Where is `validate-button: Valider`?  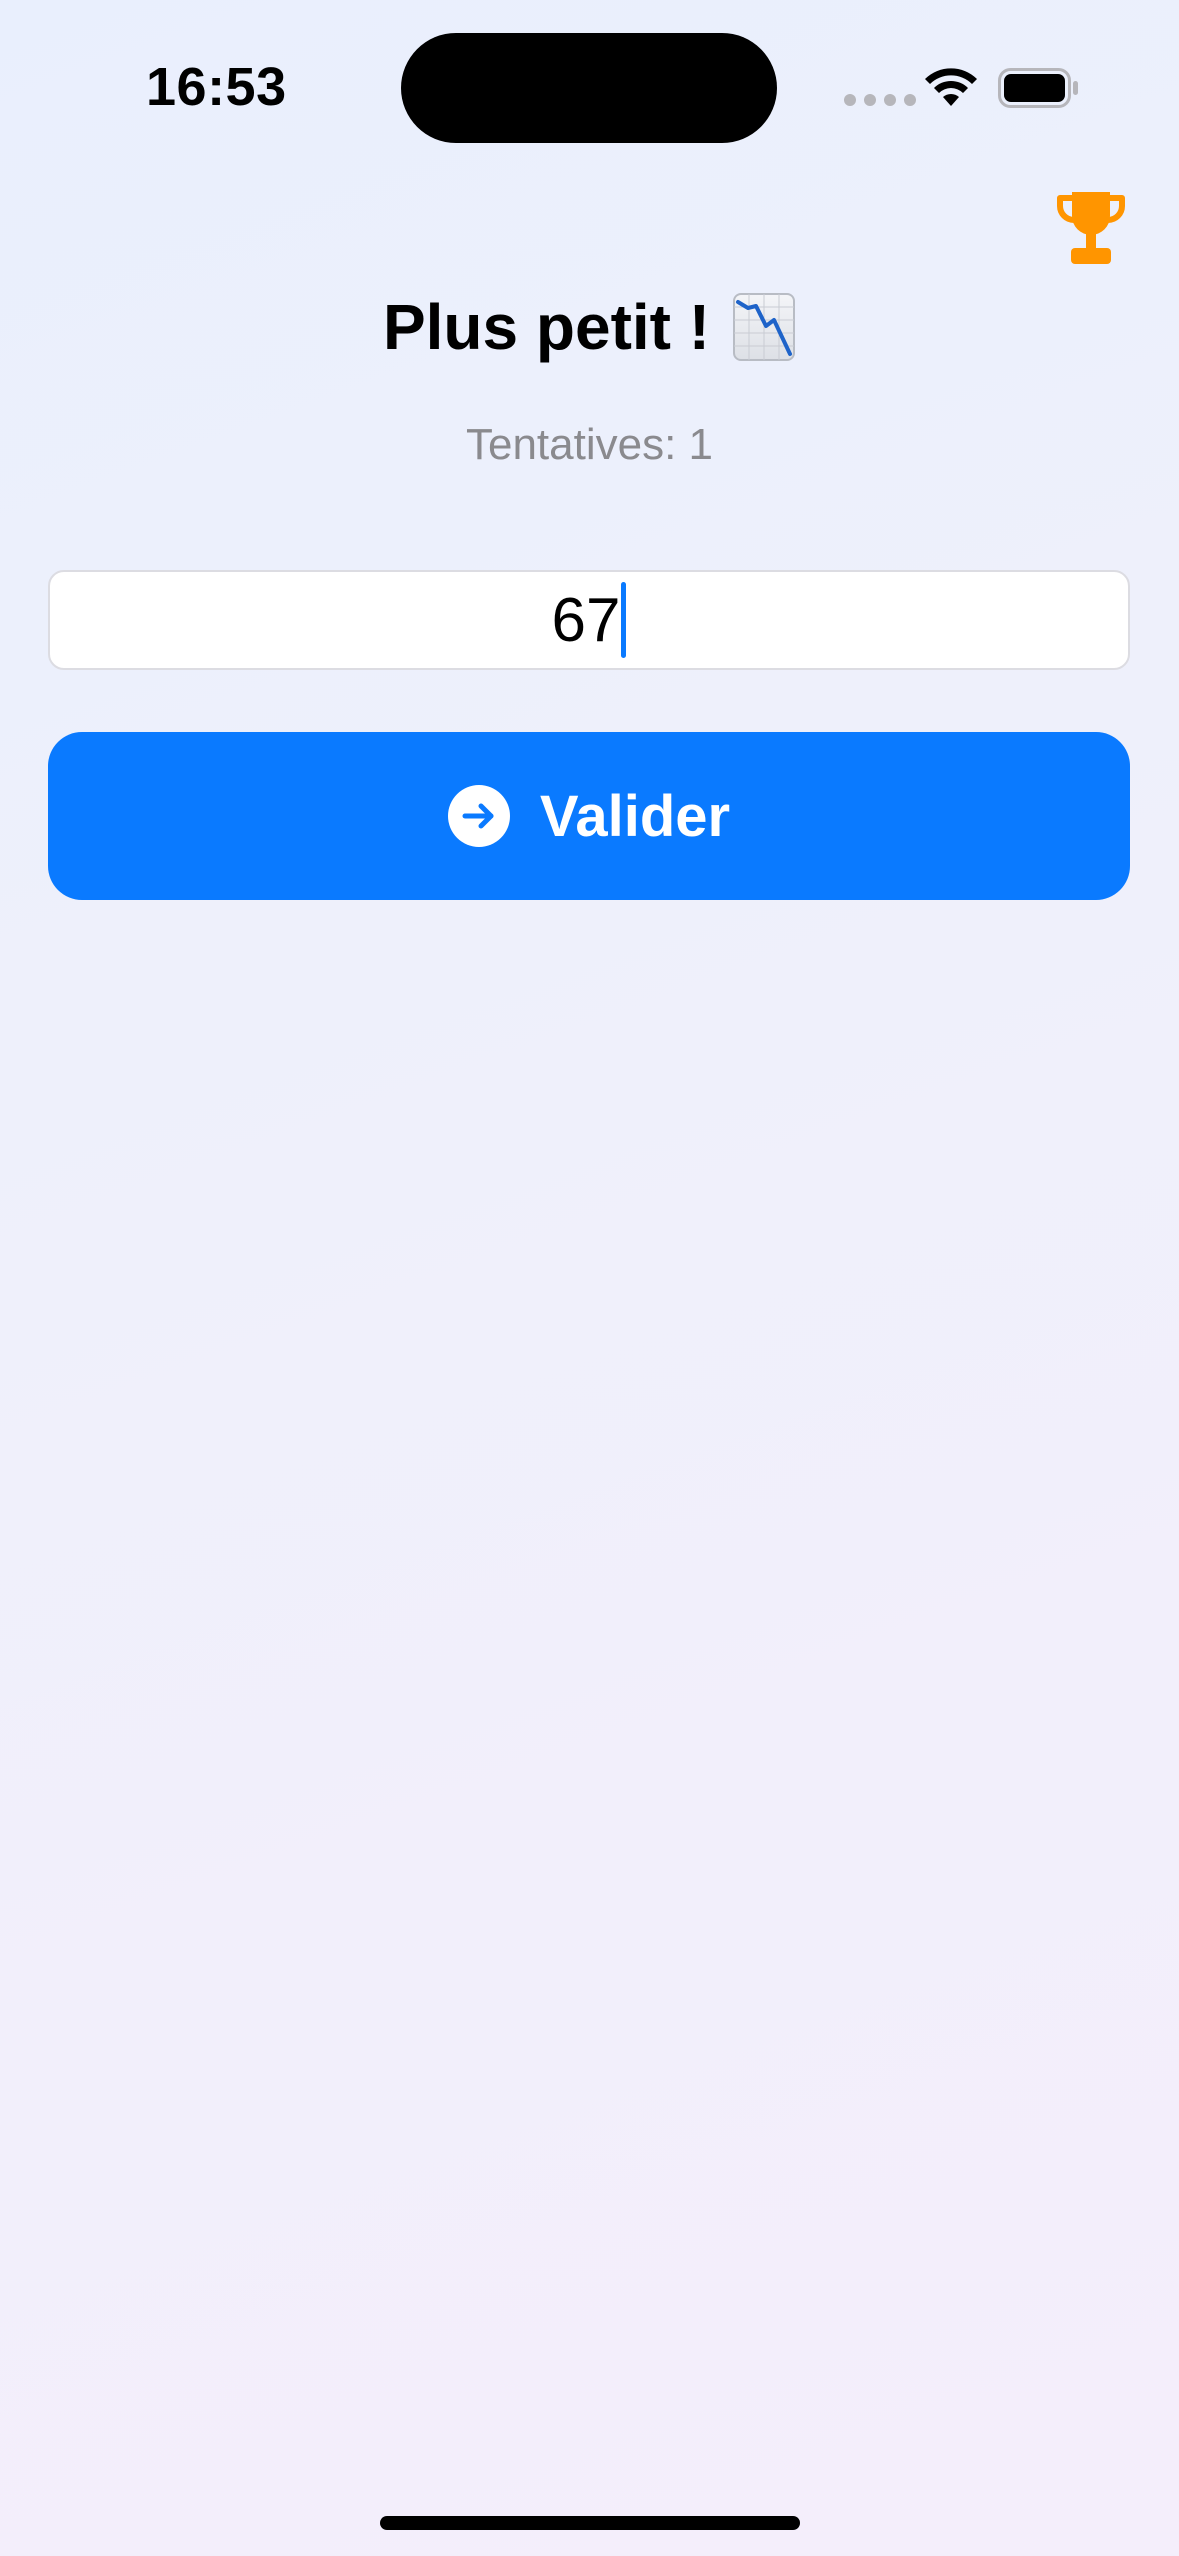
validate-button: Valider is located at coordinates (589, 816).